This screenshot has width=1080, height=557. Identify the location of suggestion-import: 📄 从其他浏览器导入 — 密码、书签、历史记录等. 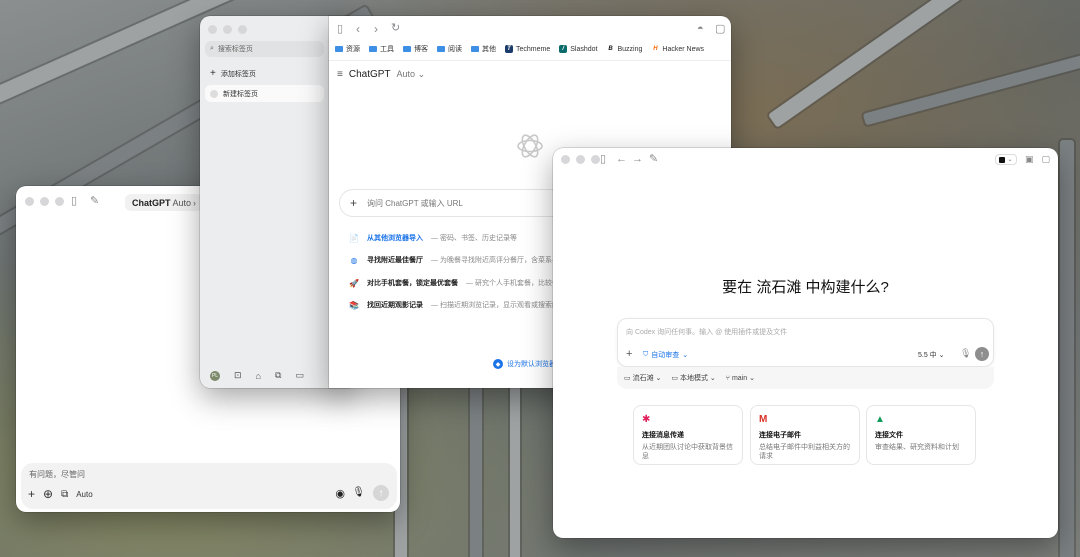
(433, 238).